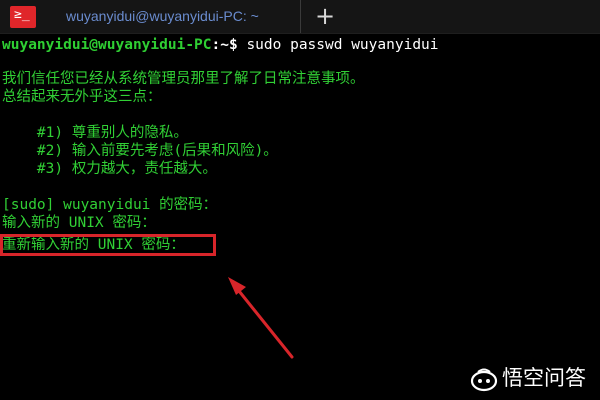 The image size is (600, 400). Describe the element at coordinates (484, 380) in the screenshot. I see `wukong-logo-icon` at that location.